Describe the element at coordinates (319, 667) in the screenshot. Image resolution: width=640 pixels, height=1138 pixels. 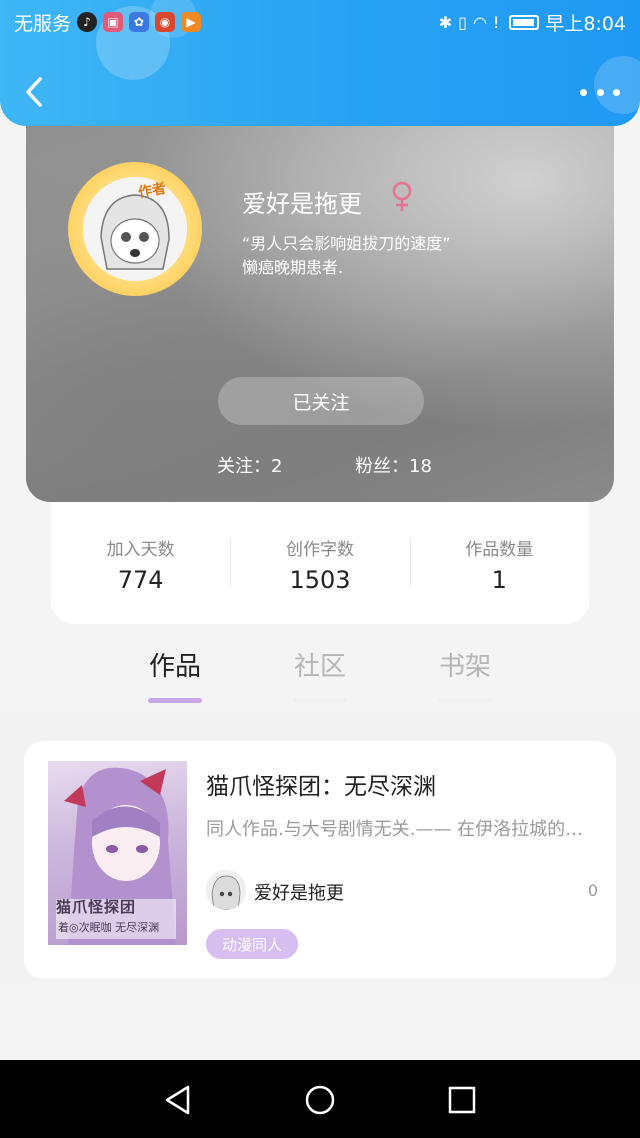
I see `tab-label: 社区` at that location.